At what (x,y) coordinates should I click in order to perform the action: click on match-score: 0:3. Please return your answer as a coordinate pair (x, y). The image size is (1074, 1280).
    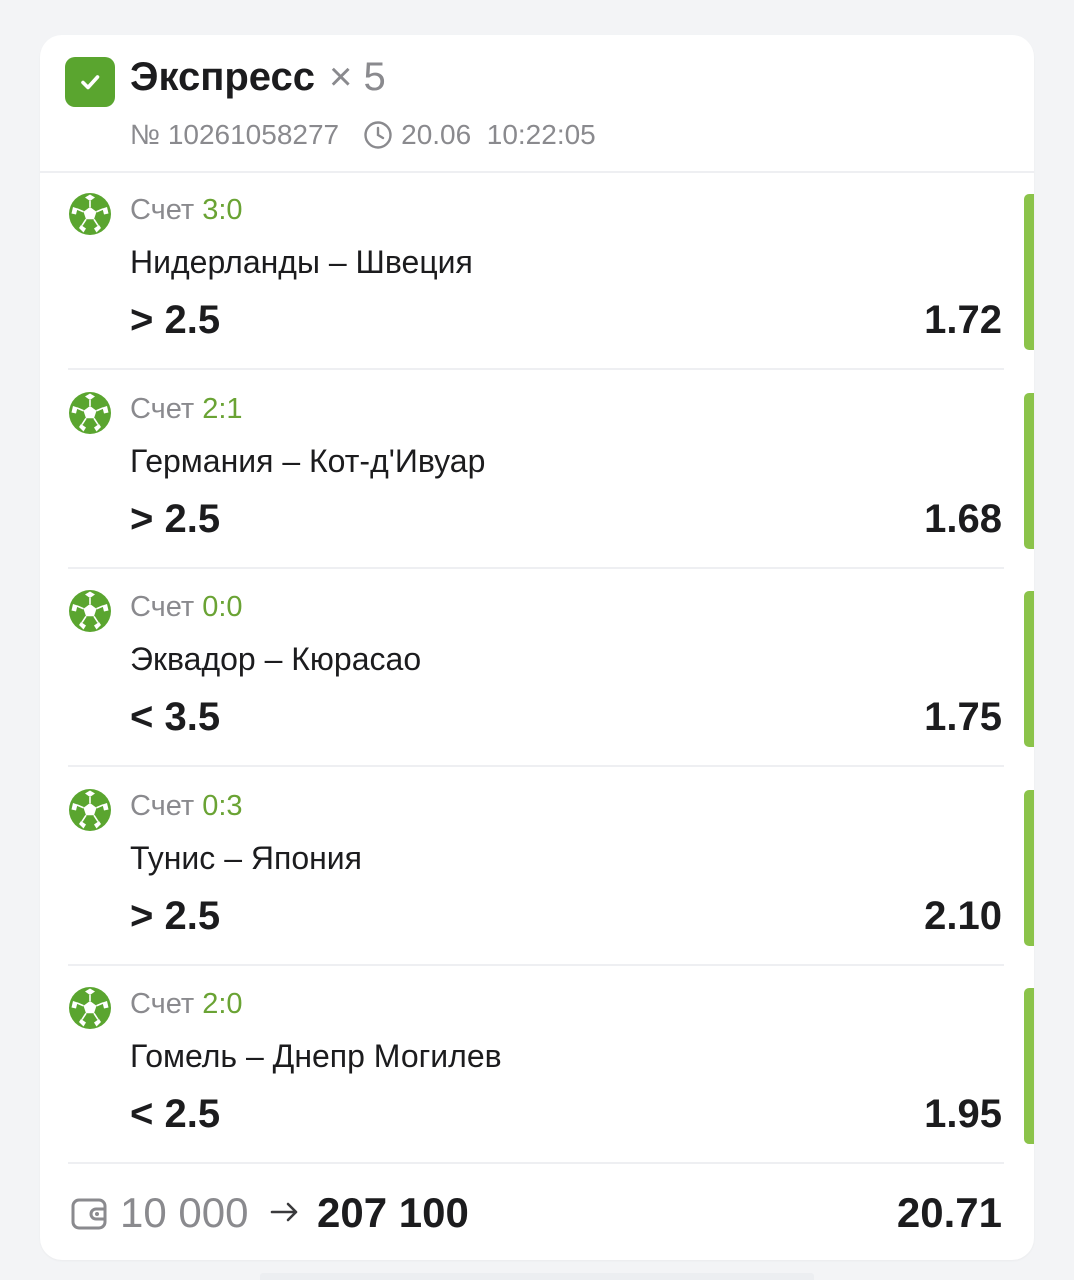
    Looking at the image, I should click on (222, 805).